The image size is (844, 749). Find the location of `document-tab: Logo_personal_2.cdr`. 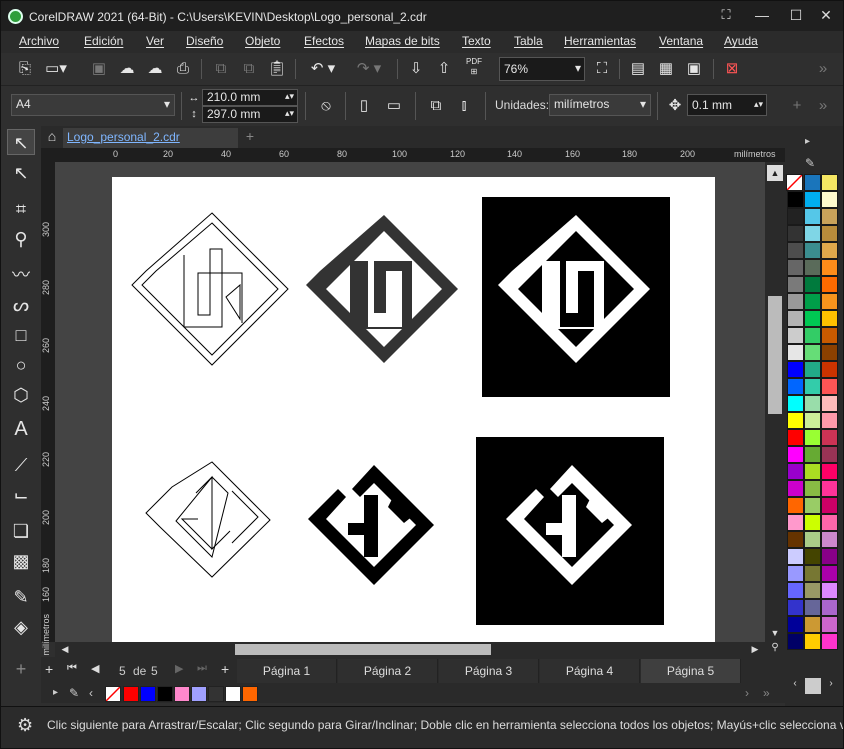

document-tab: Logo_personal_2.cdr is located at coordinates (150, 138).